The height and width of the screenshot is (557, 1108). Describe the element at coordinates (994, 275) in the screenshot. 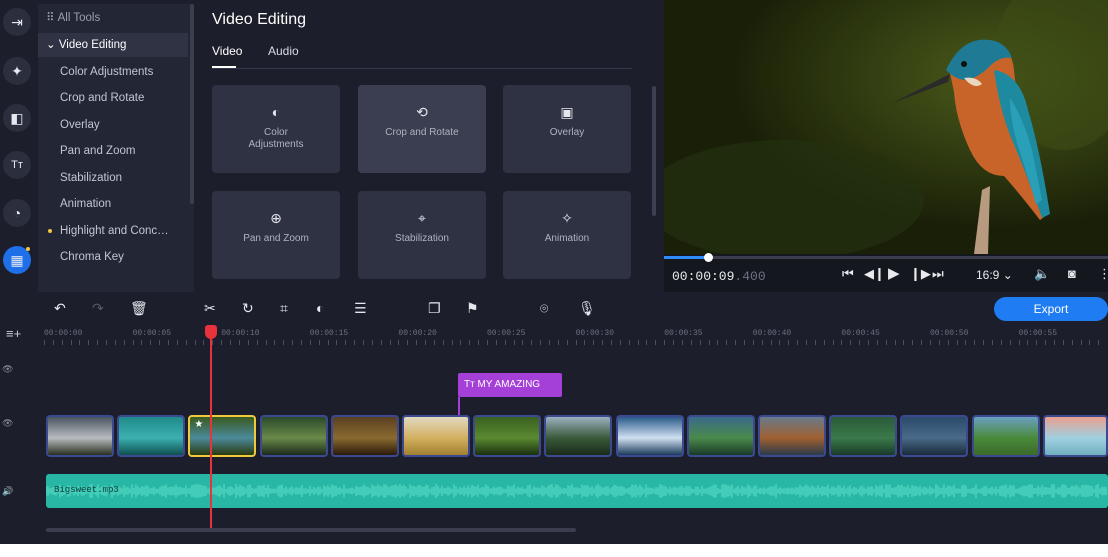

I see `aspect-ratio-select: 16:9 ⌄` at that location.